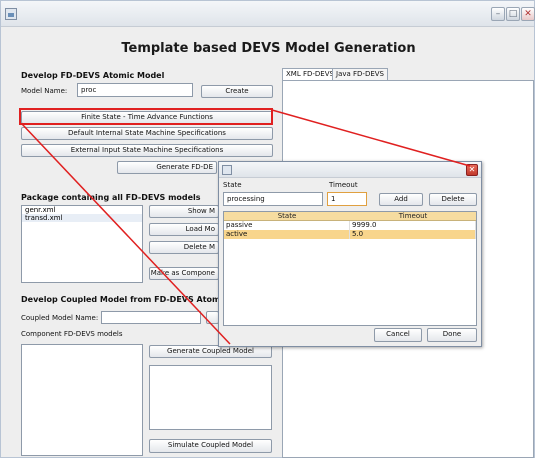  I want to click on delete-model-button: Delete M, so click(184, 247).